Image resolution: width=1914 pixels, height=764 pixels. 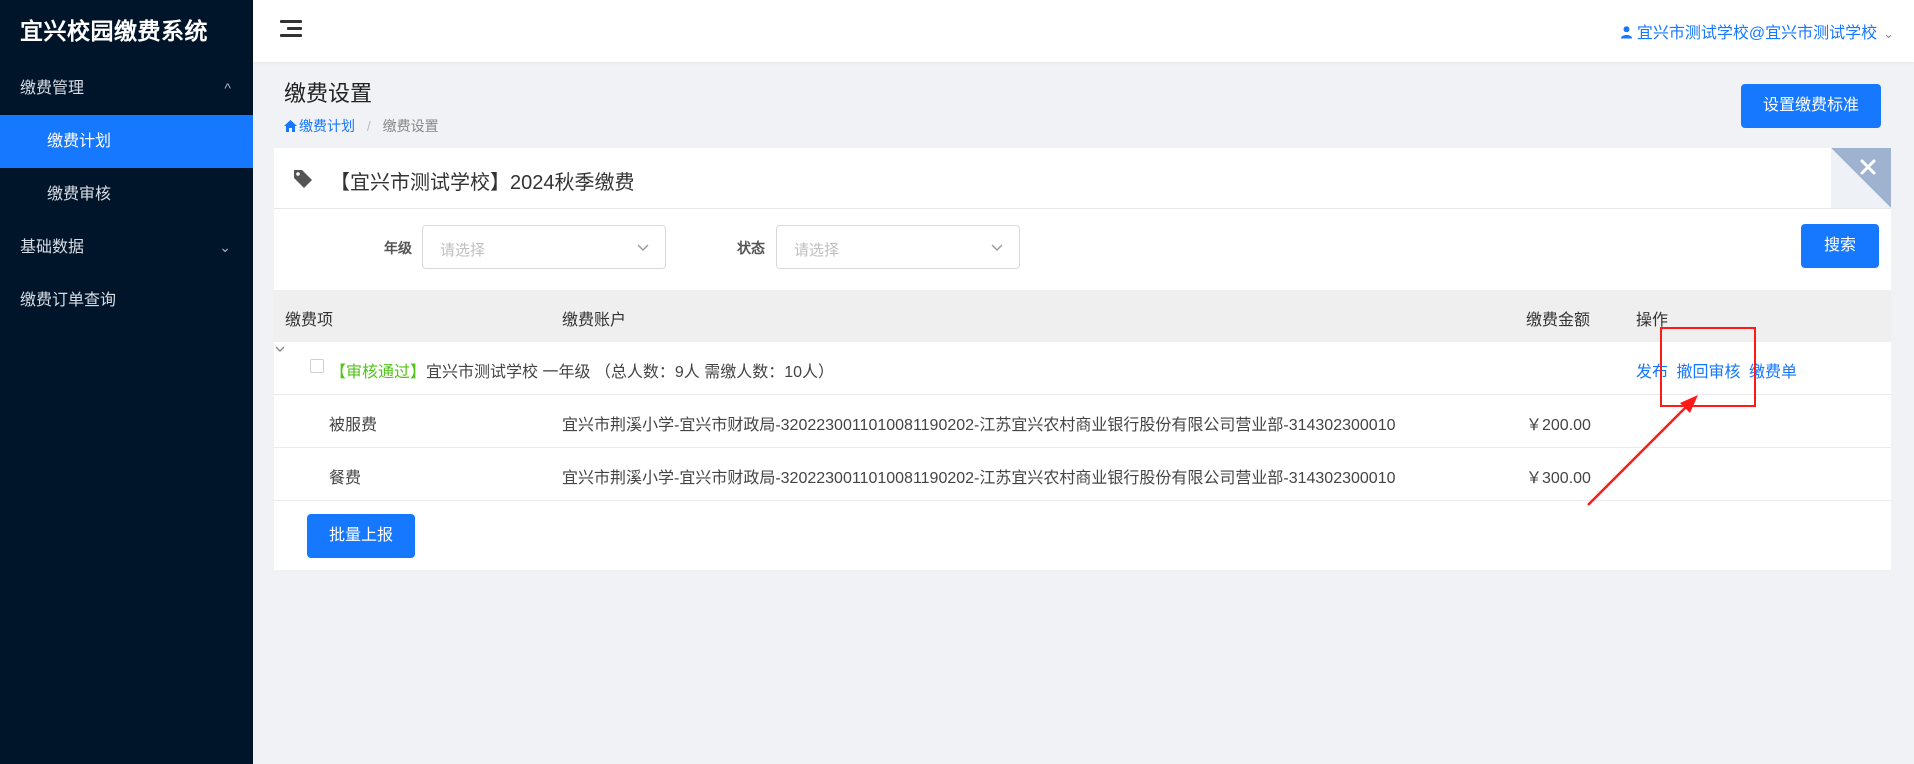 I want to click on sidebar-item-label: 缴费订单查询, so click(x=68, y=300).